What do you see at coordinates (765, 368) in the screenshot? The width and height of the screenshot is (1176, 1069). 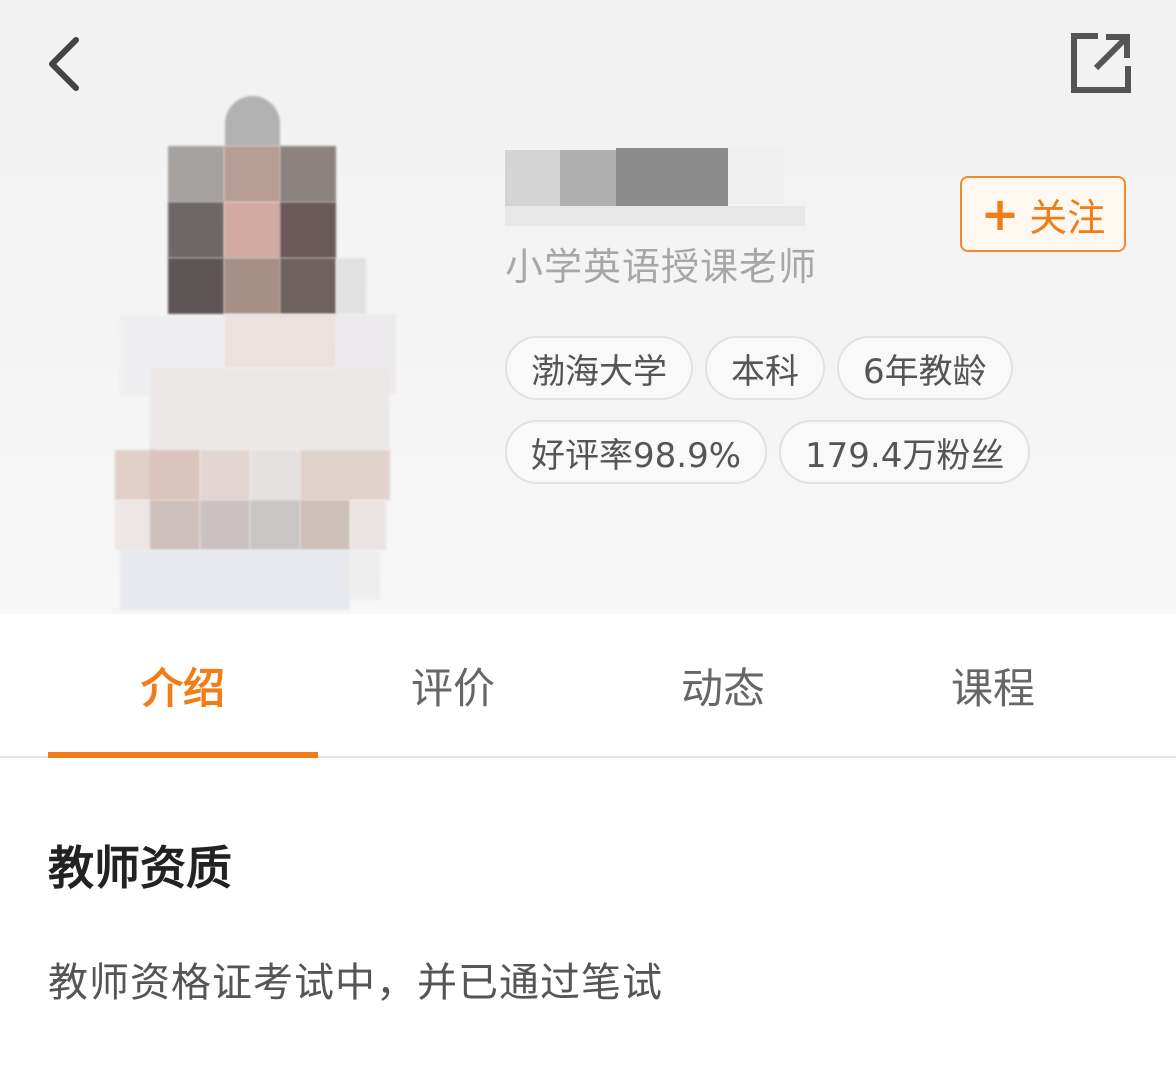 I see `tag-degree: 本科` at bounding box center [765, 368].